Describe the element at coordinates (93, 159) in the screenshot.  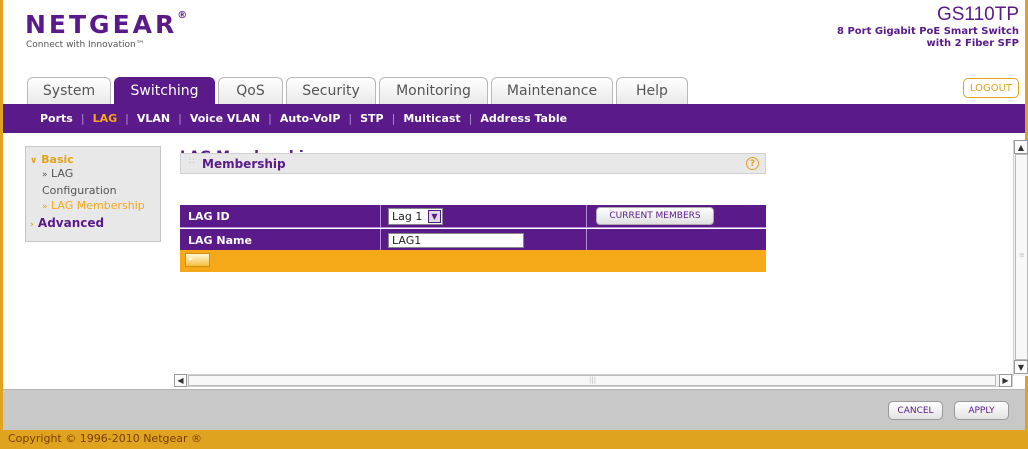
I see `sidebar-basic: ∨ Basic` at that location.